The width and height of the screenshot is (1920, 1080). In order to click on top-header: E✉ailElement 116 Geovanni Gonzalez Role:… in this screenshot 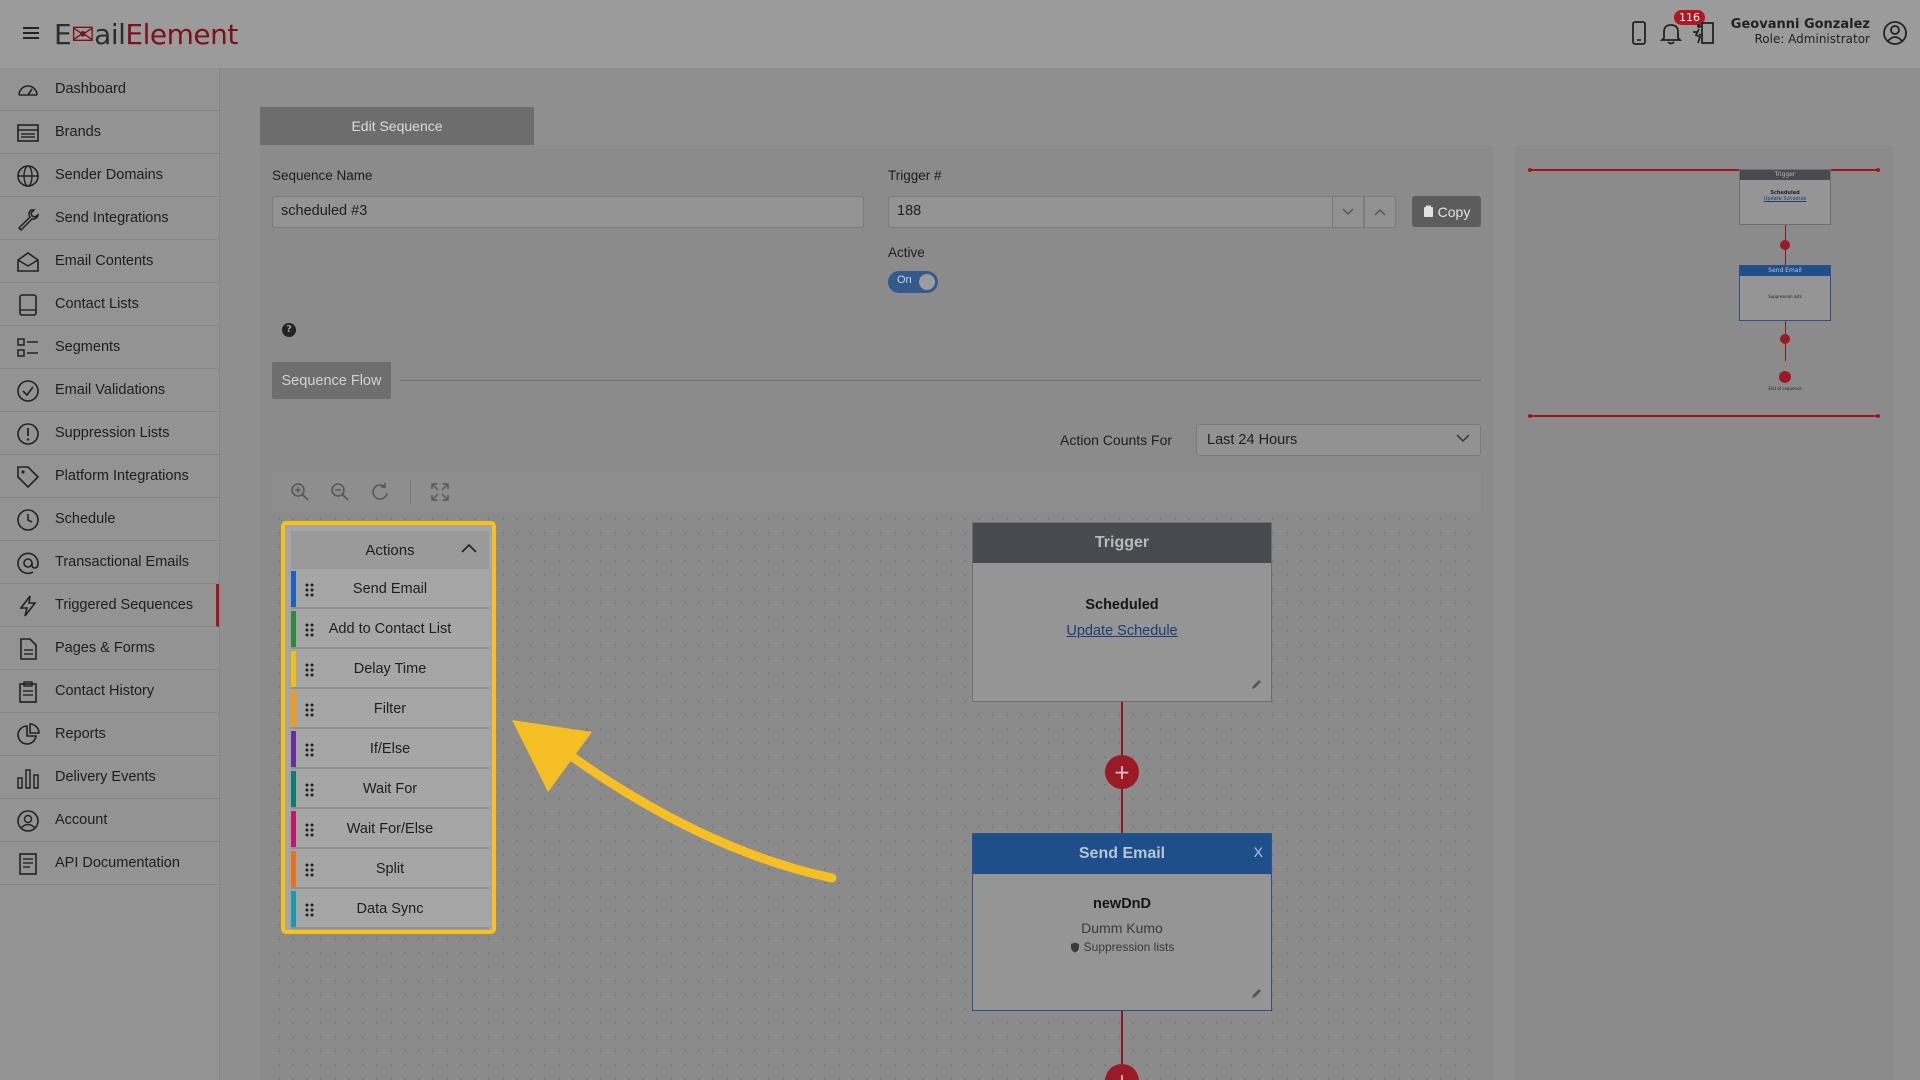, I will do `click(960, 34)`.